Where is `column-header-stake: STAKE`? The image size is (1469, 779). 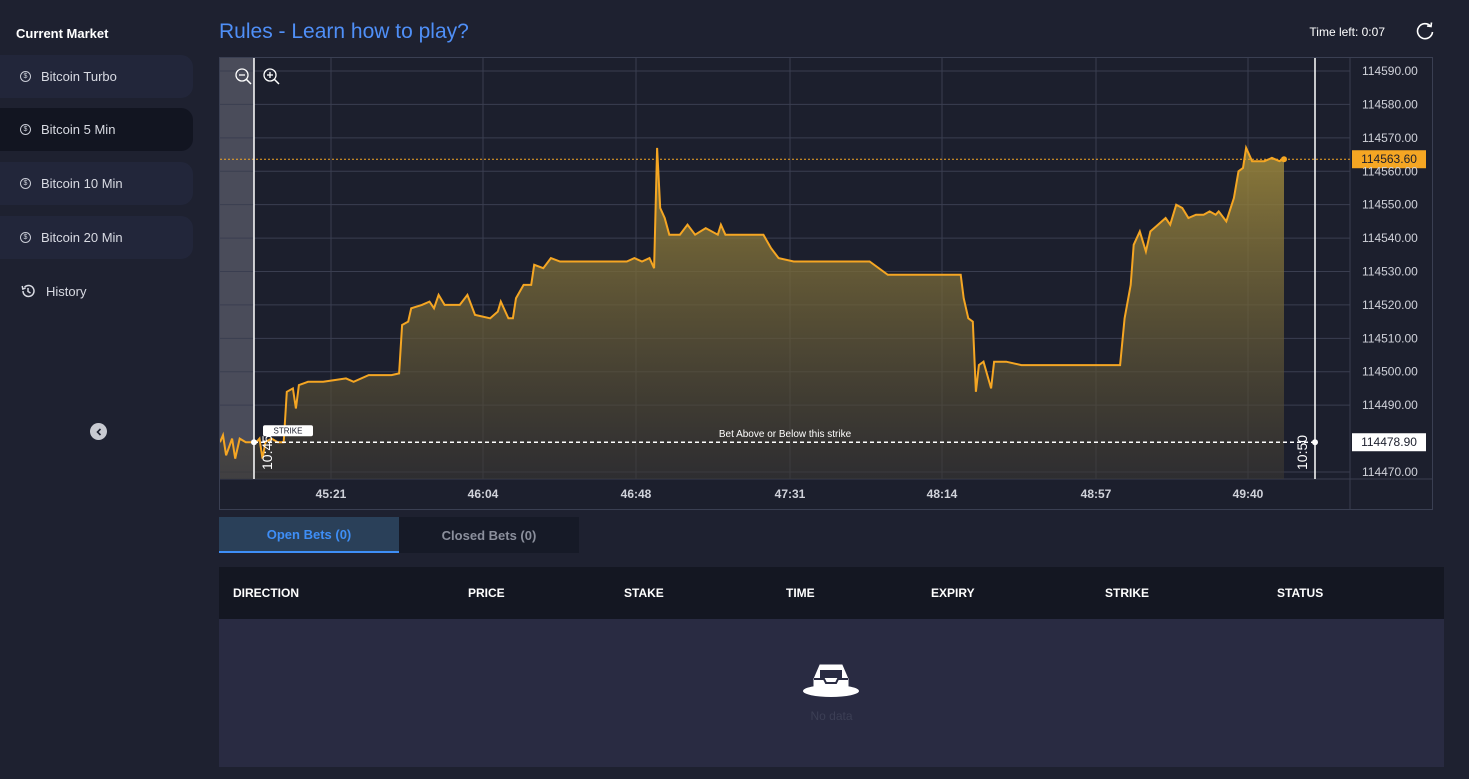 column-header-stake: STAKE is located at coordinates (644, 593).